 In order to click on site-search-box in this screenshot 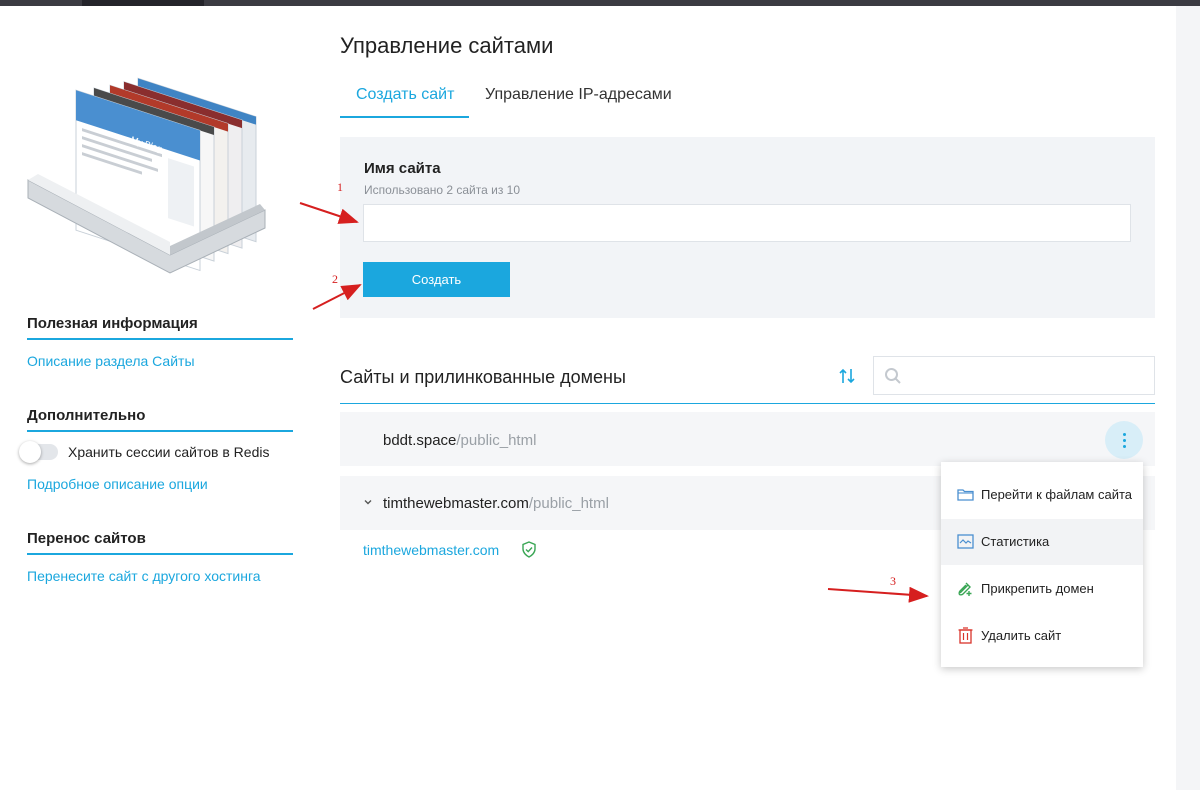, I will do `click(1014, 375)`.